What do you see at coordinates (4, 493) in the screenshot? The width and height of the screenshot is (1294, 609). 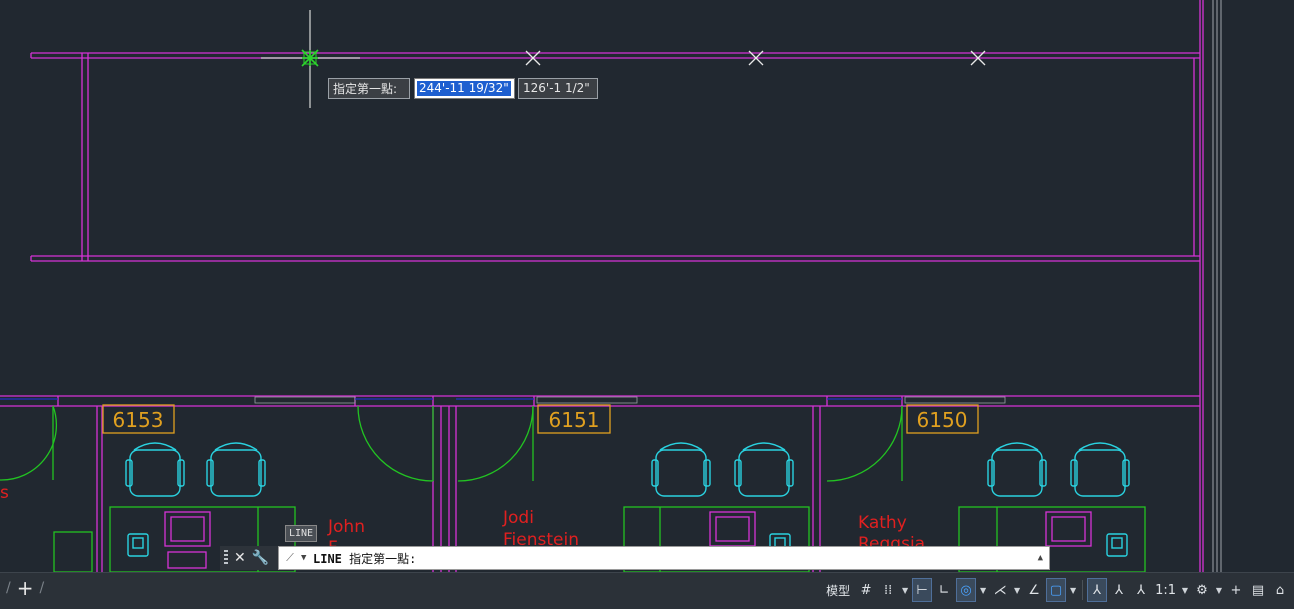 I see `edge-text-fragment: s` at bounding box center [4, 493].